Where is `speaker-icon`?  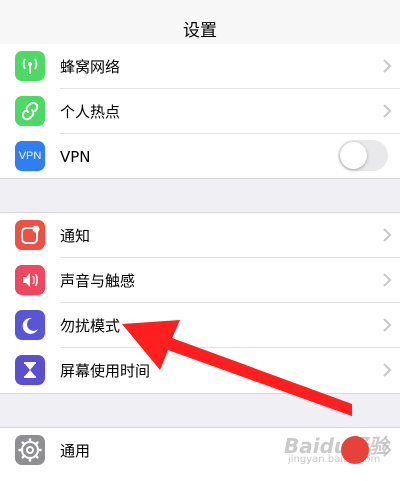
speaker-icon is located at coordinates (30, 280).